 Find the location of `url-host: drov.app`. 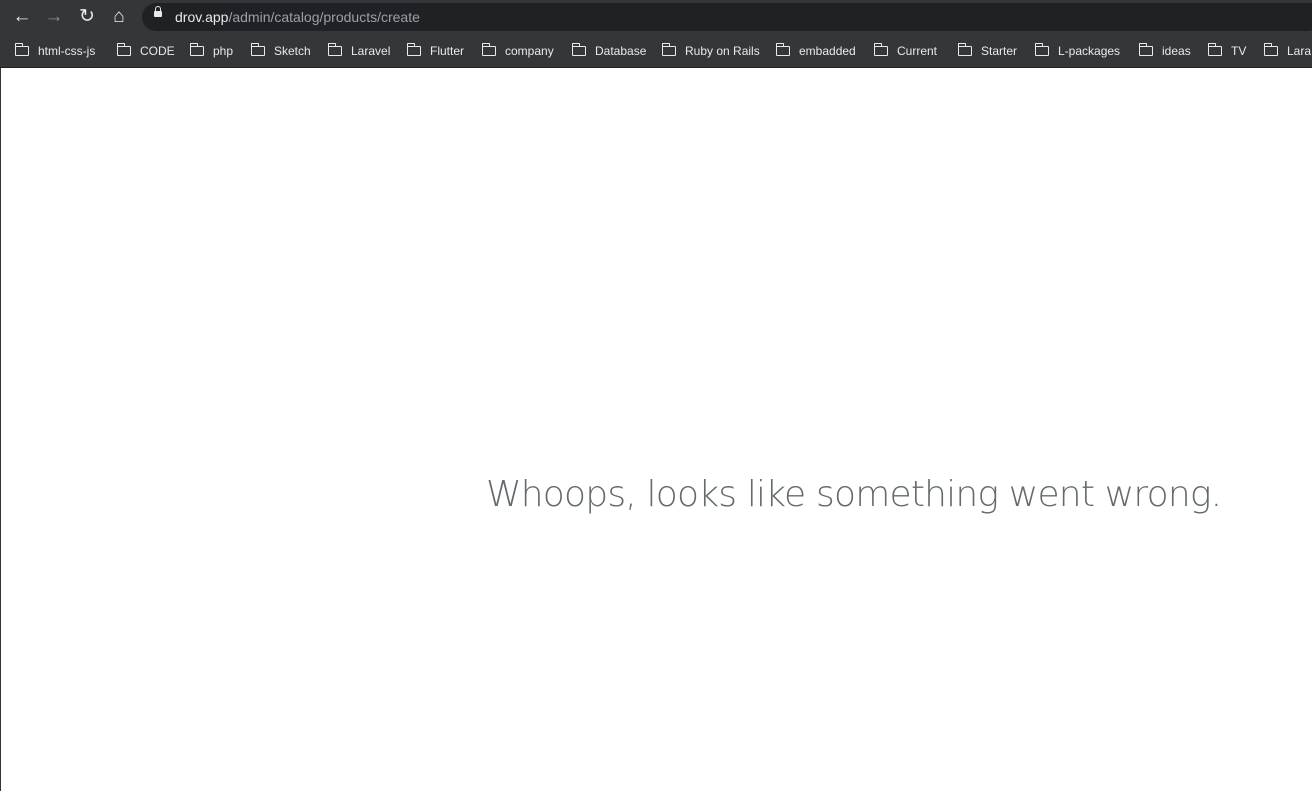

url-host: drov.app is located at coordinates (202, 17).